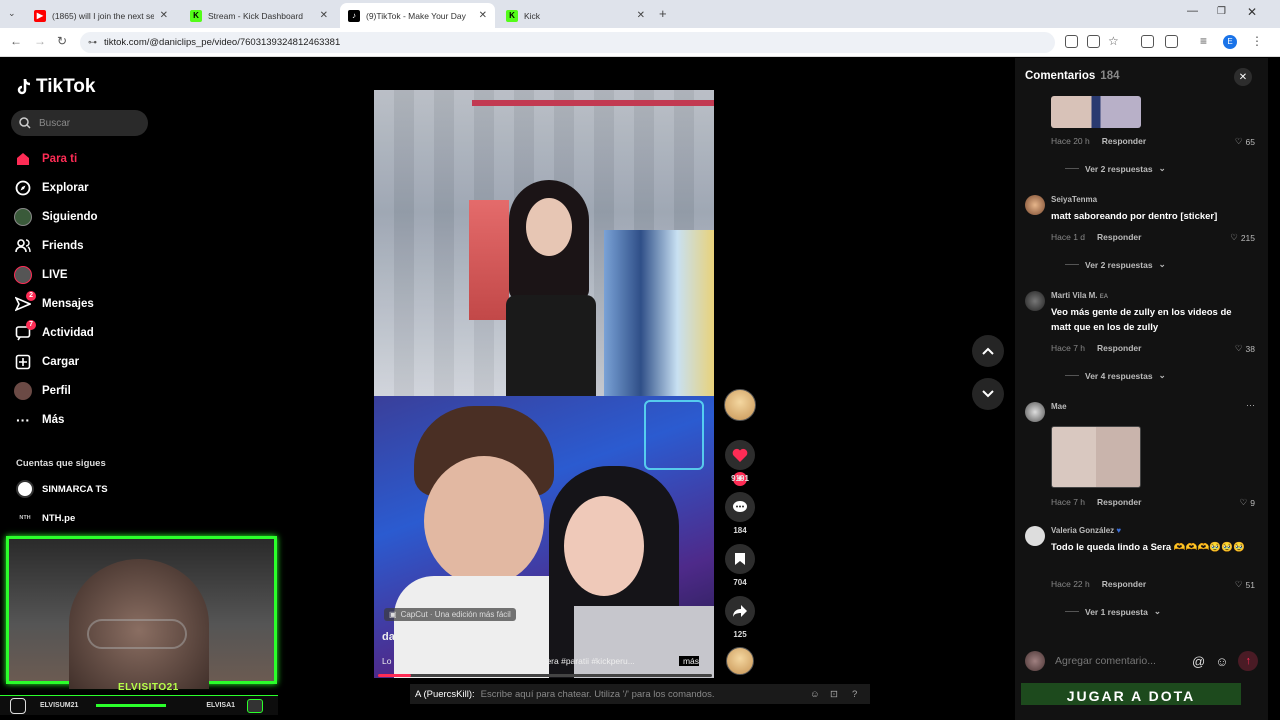  Describe the element at coordinates (740, 565) in the screenshot. I see `save-button: 704` at that location.